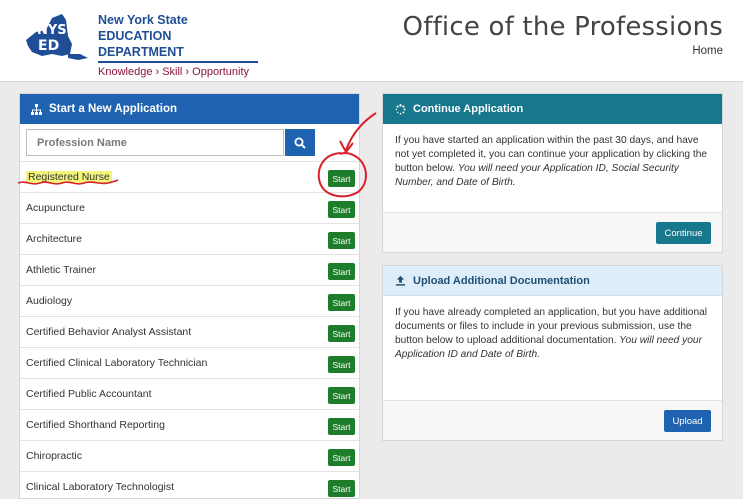  I want to click on profession-name: Certified Clinical Laboratory Technician, so click(117, 363).